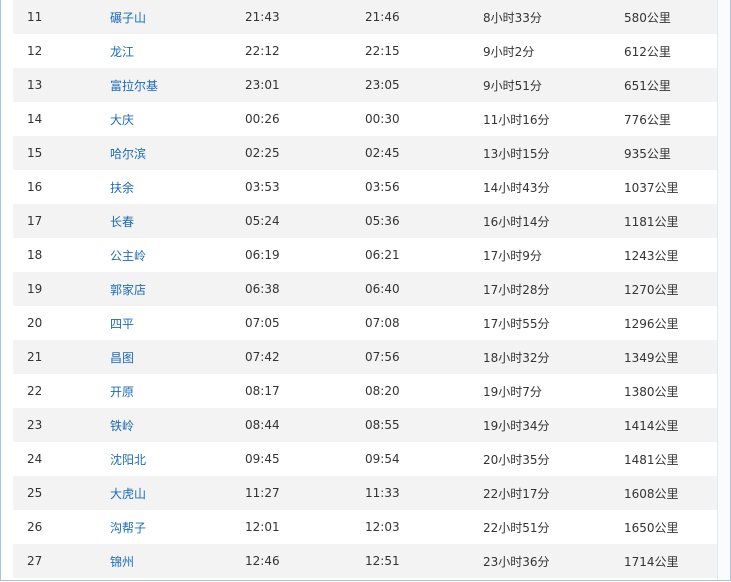 The height and width of the screenshot is (582, 731). I want to click on table-row: 19 郭家店 06:38 06:40 17小时28分 1270公里, so click(365, 289).